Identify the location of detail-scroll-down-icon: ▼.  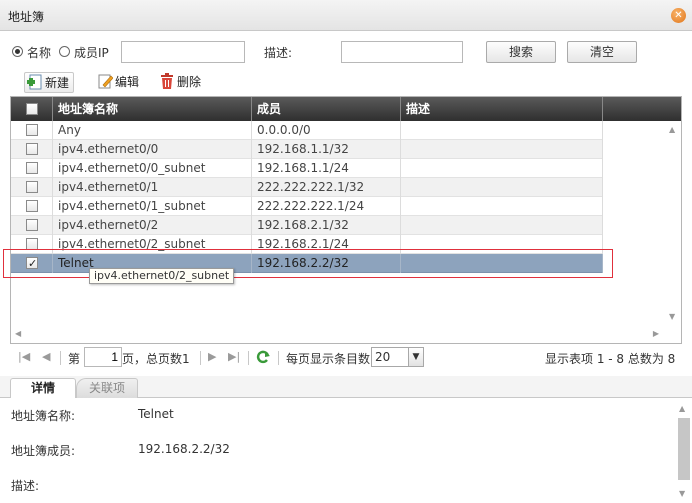
(682, 493).